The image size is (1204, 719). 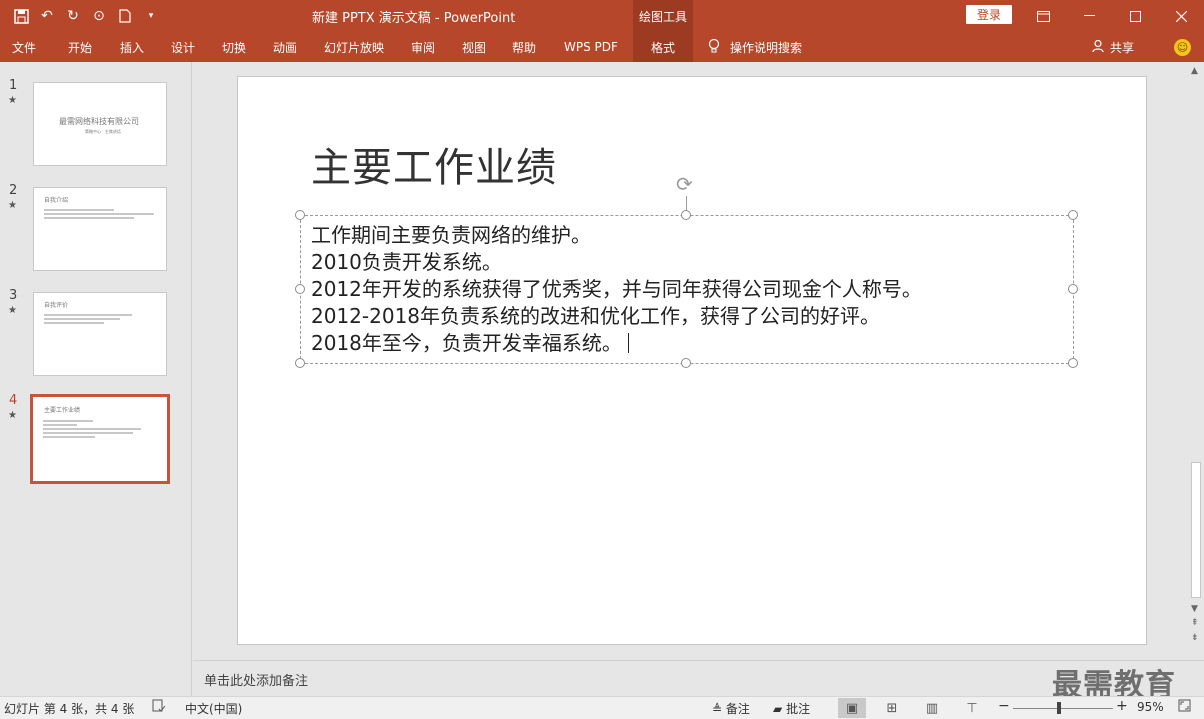 I want to click on tab-animations: 动画, so click(x=285, y=47).